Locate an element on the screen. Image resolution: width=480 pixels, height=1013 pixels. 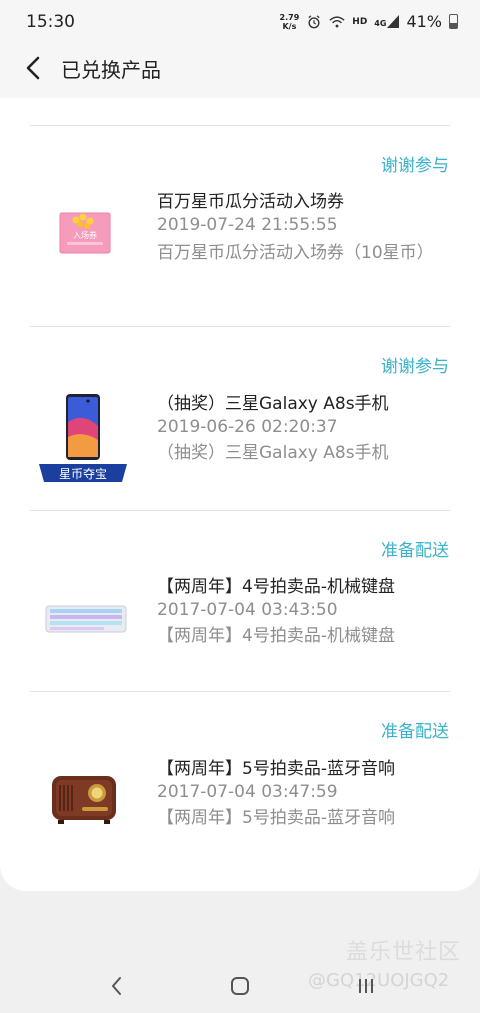
order-description: 百万星币瓜分活动入场券（10星币） is located at coordinates (295, 253).